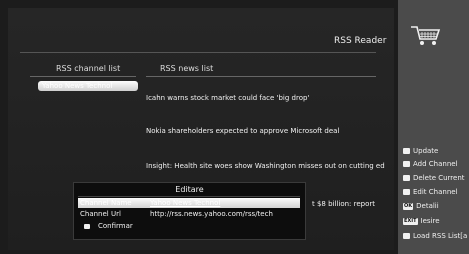 This screenshot has width=469, height=254. What do you see at coordinates (421, 222) in the screenshot?
I see `exit-menu-item: EXIT Iesire` at bounding box center [421, 222].